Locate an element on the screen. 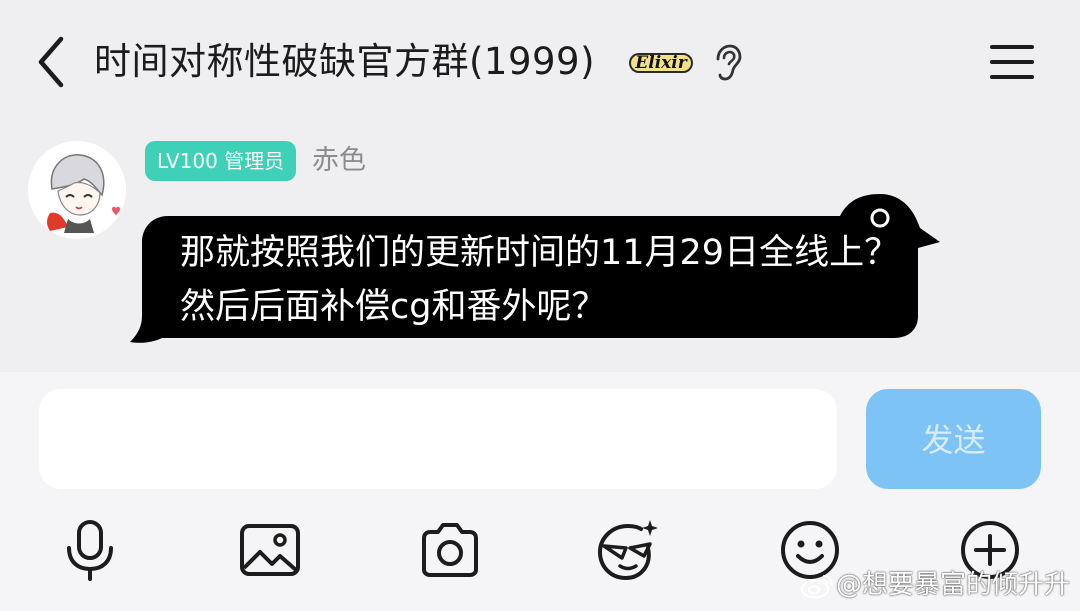 The height and width of the screenshot is (611, 1080). camera-button is located at coordinates (450, 550).